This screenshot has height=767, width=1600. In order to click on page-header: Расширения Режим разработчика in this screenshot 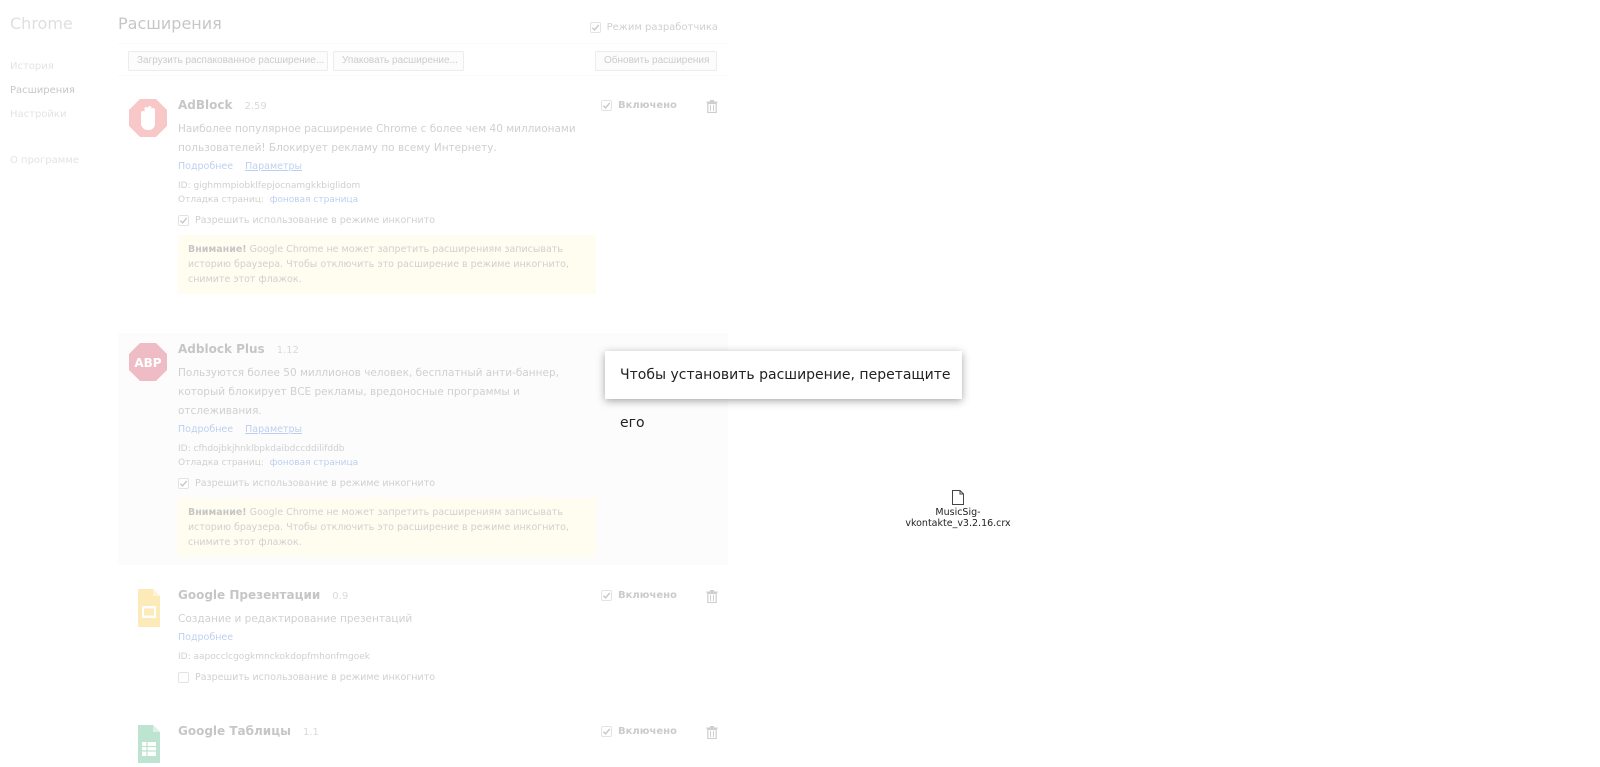, I will do `click(423, 29)`.